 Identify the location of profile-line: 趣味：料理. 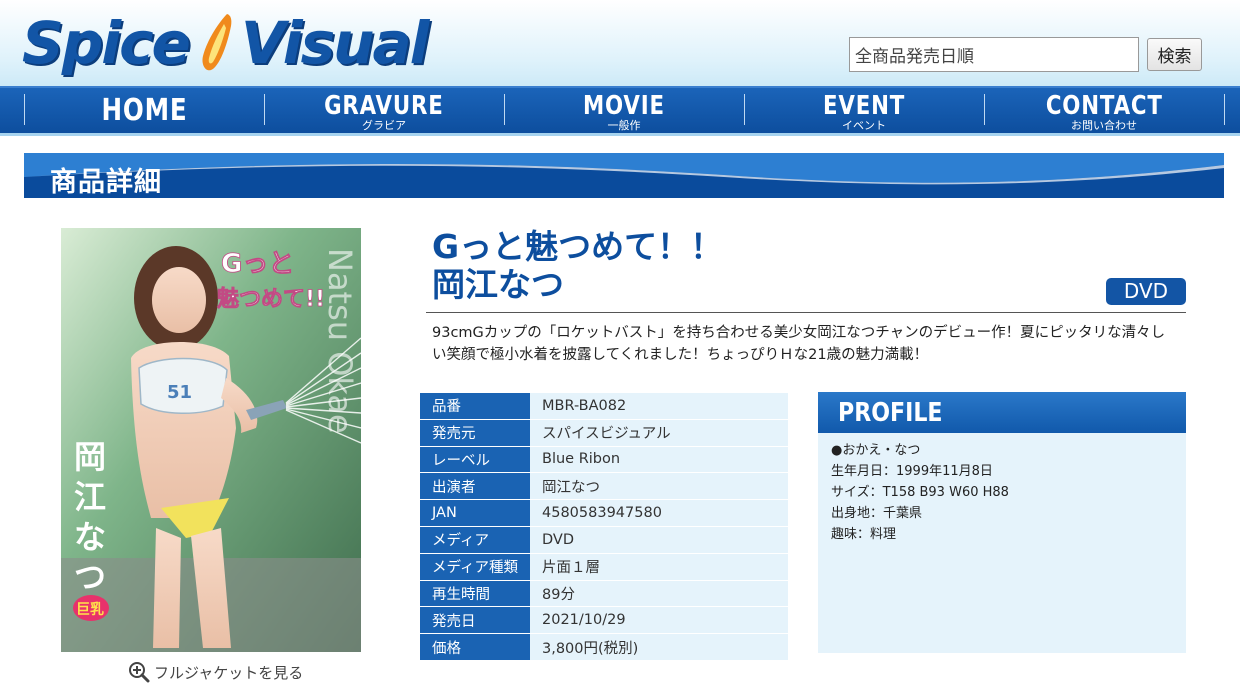
(864, 534).